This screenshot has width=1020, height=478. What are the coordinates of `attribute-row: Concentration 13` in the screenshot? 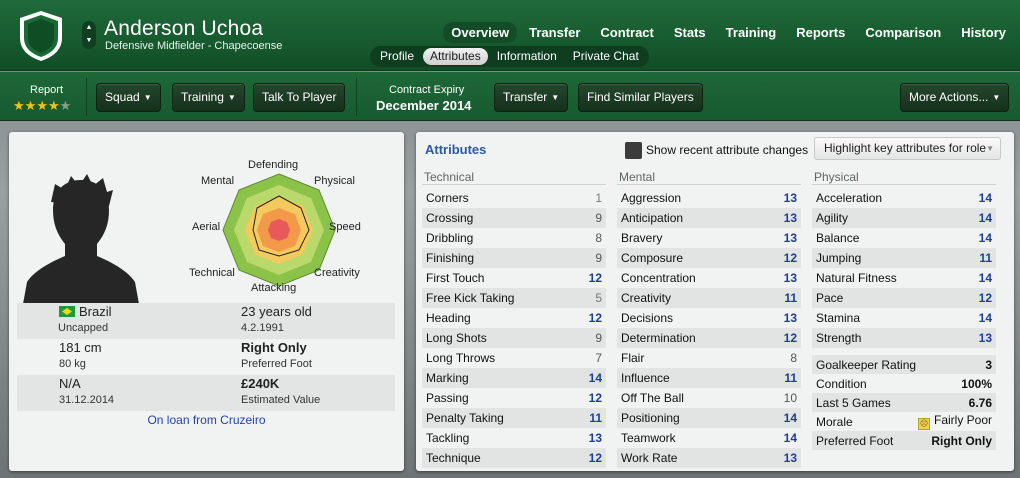 It's located at (709, 278).